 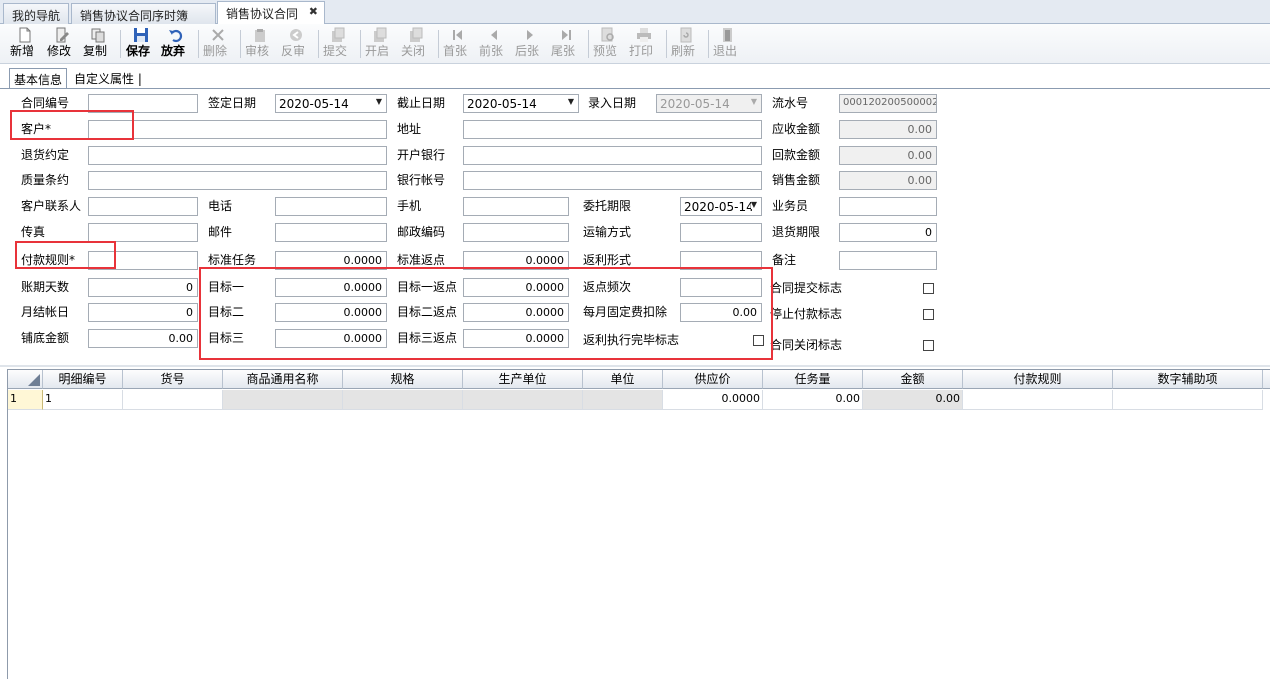 I want to click on subtab-custom-attrs: 自定义属性 |, so click(x=108, y=78).